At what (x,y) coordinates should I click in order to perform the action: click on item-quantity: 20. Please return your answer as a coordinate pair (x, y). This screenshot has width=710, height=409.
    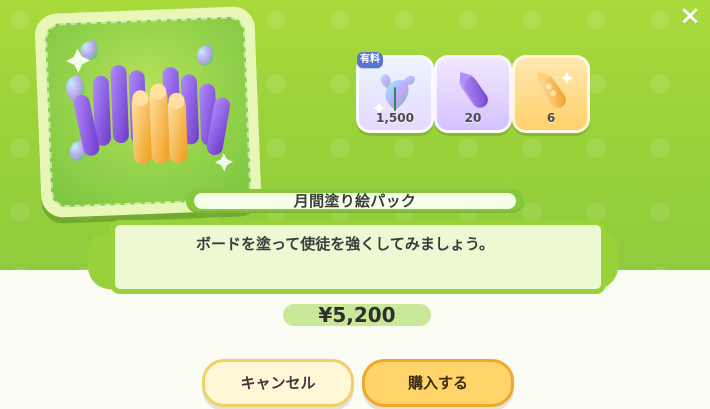
    Looking at the image, I should click on (473, 118).